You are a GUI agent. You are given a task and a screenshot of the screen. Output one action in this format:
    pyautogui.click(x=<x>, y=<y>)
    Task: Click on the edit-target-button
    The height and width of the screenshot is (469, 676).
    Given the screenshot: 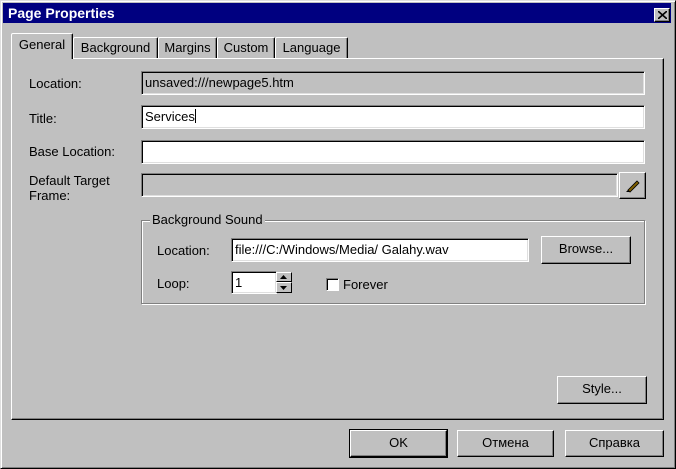 What is the action you would take?
    pyautogui.click(x=632, y=185)
    